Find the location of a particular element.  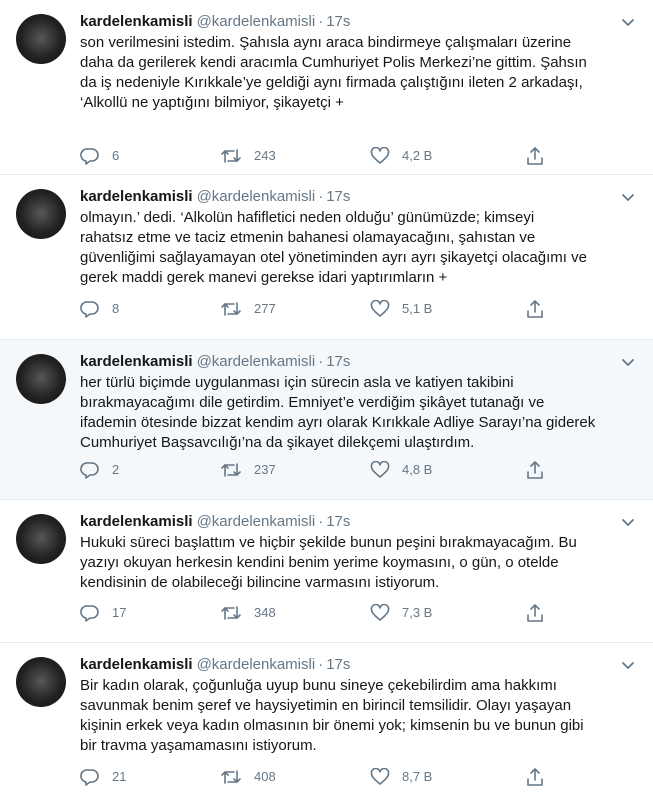

tweet-actions: 8 277 5,1 B is located at coordinates (366, 309).